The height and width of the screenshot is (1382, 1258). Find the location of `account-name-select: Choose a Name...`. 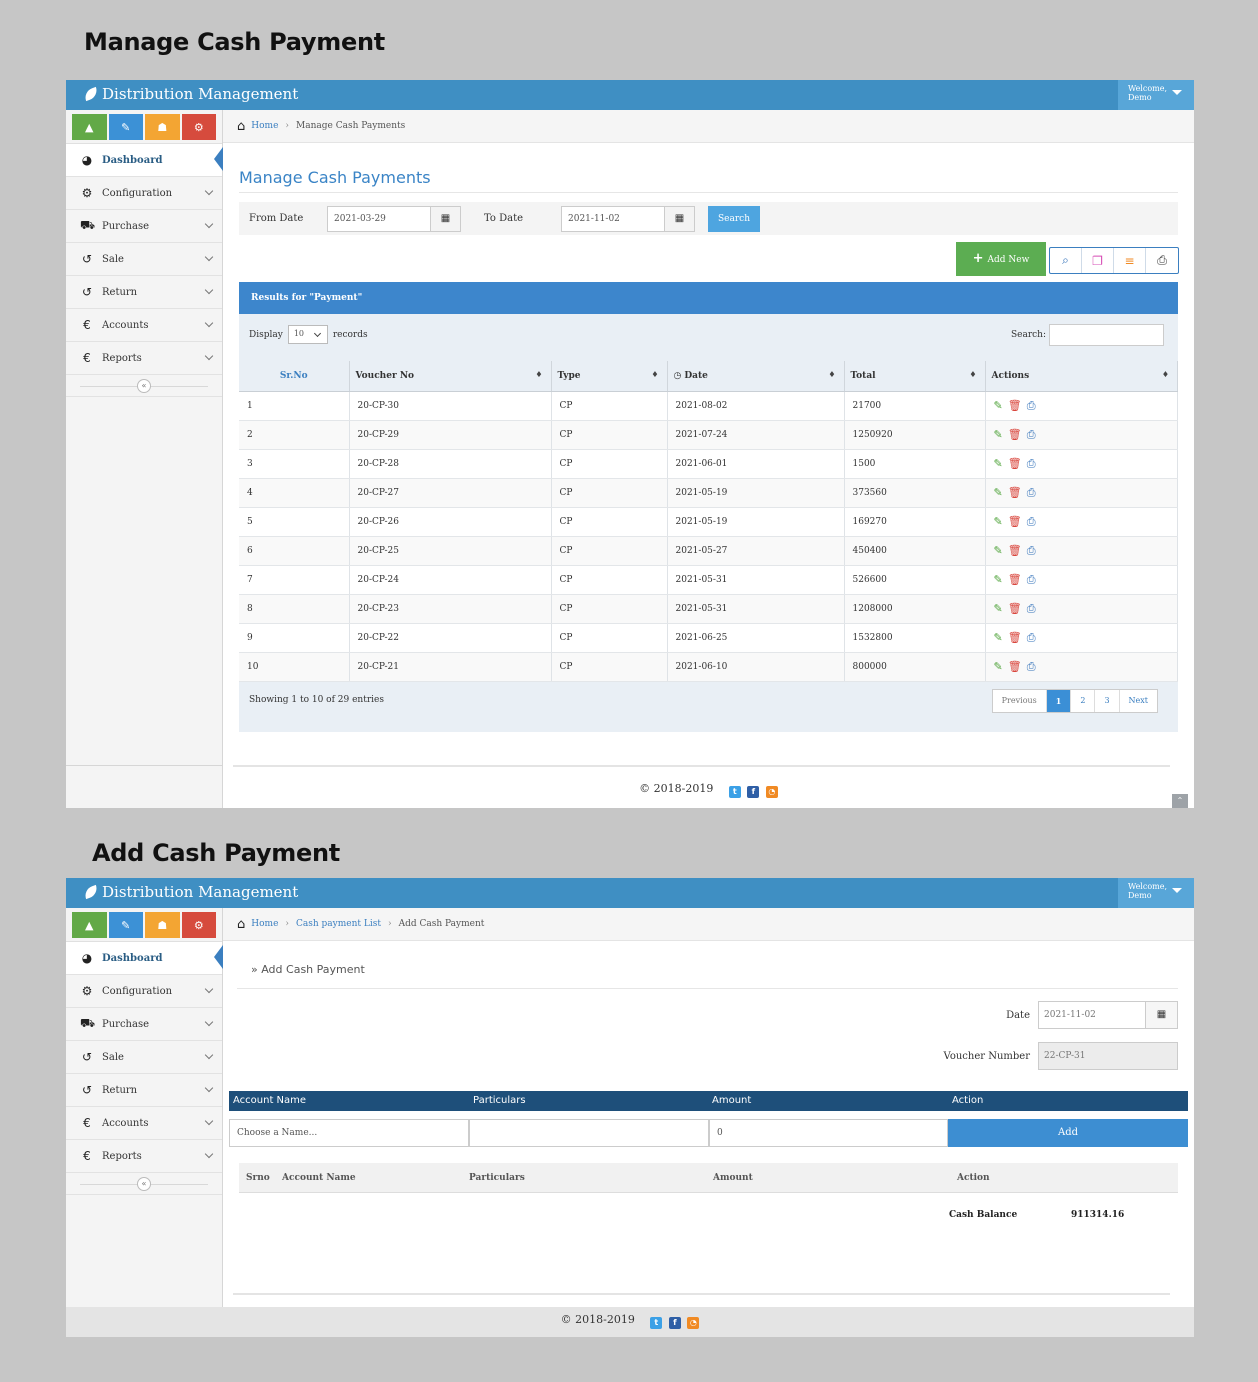

account-name-select: Choose a Name... is located at coordinates (349, 1133).